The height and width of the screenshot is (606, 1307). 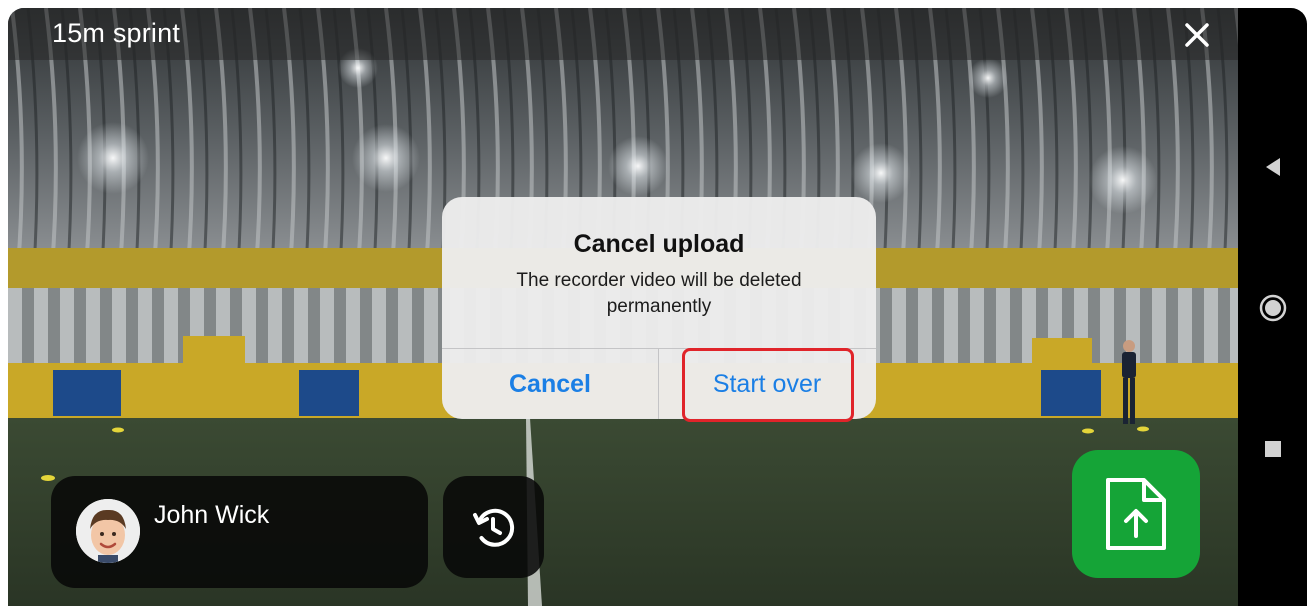 What do you see at coordinates (659, 244) in the screenshot?
I see `dialog-title: Cancel upload` at bounding box center [659, 244].